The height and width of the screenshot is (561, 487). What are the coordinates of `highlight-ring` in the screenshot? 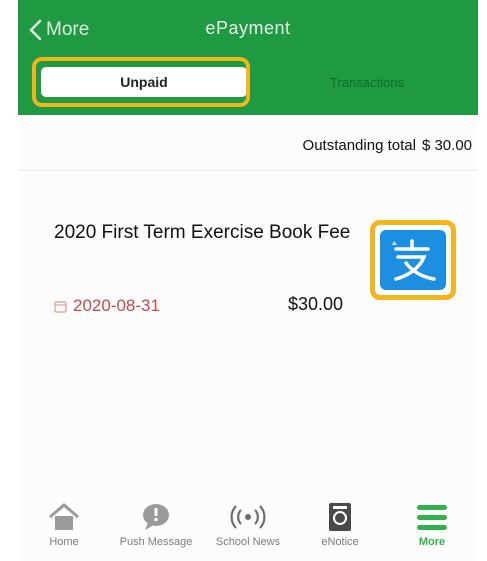 It's located at (141, 82).